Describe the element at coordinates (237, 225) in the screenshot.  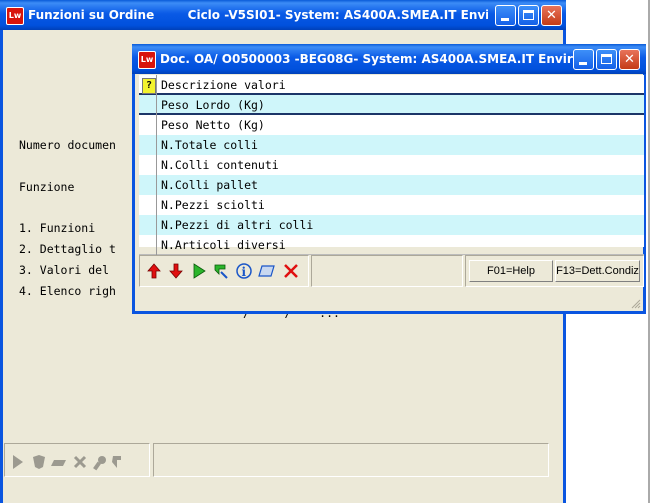
I see `row-label: N.Pezzi di altri colli` at that location.